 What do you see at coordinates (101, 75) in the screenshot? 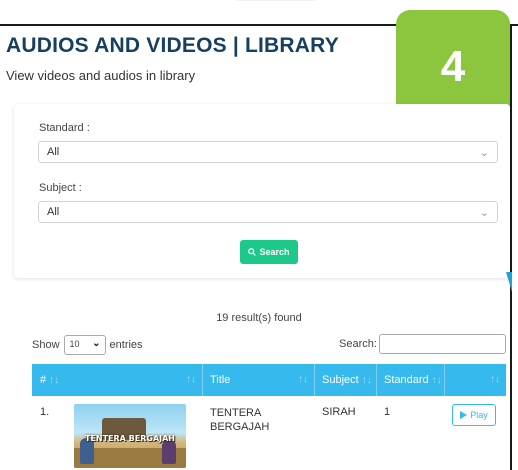
I see `page-subtitle: View videos and audios in library` at bounding box center [101, 75].